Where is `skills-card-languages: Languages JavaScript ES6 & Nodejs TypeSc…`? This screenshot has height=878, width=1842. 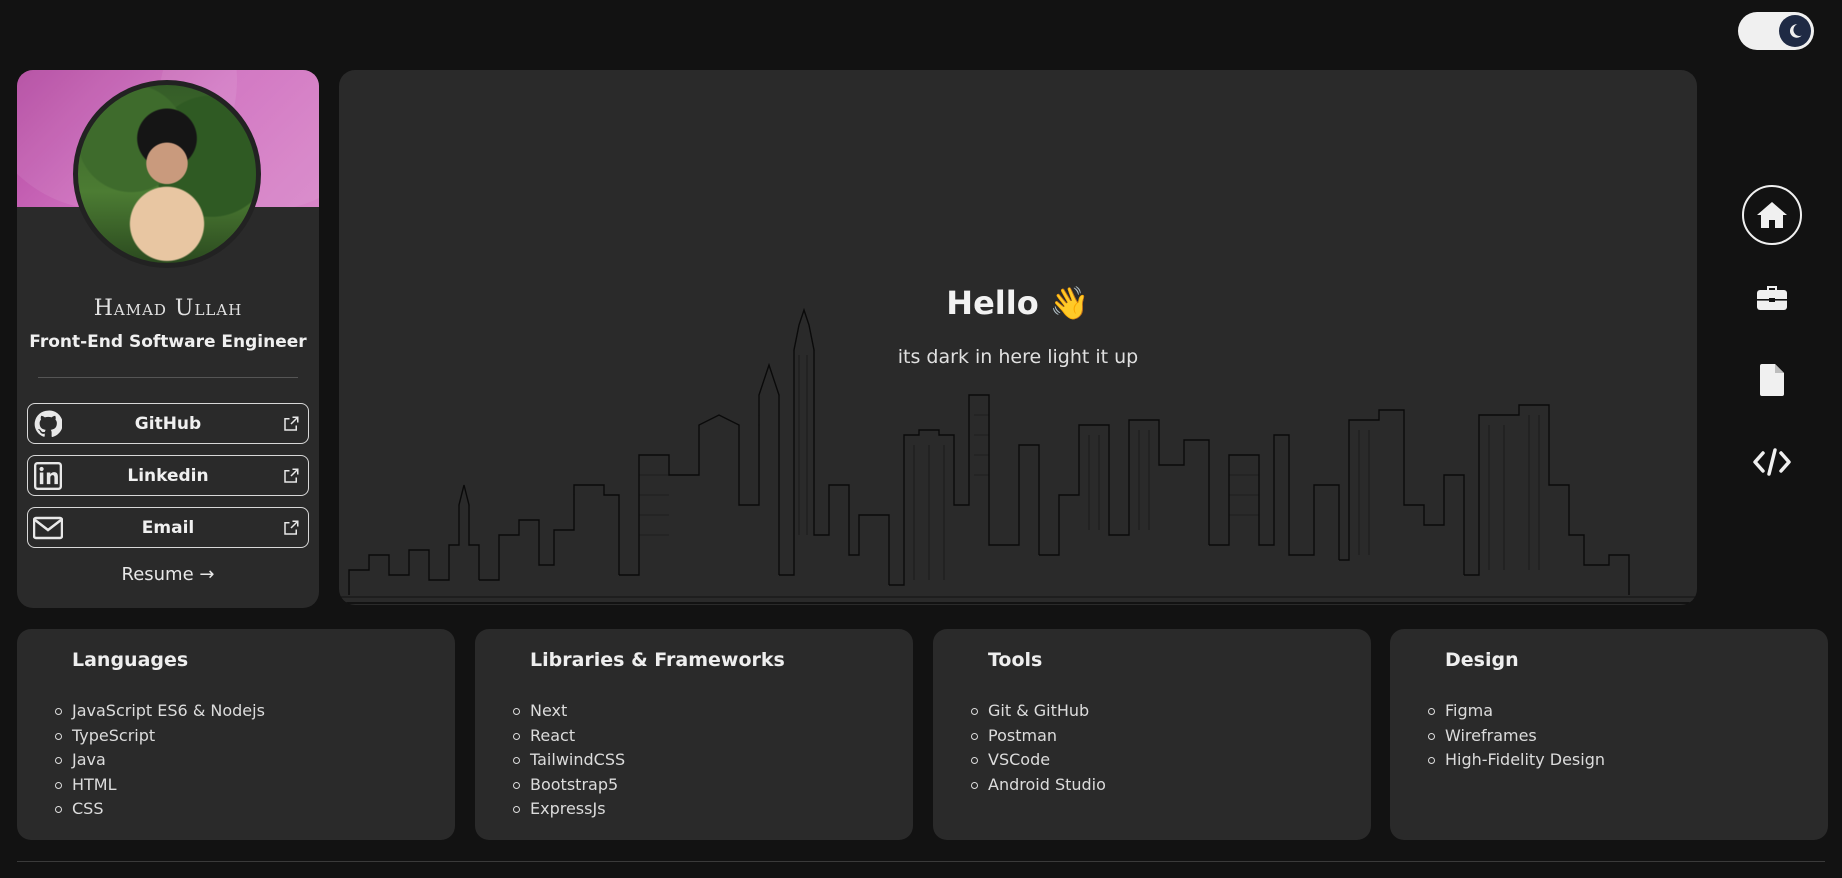 skills-card-languages: Languages JavaScript ES6 & Nodejs TypeSc… is located at coordinates (236, 734).